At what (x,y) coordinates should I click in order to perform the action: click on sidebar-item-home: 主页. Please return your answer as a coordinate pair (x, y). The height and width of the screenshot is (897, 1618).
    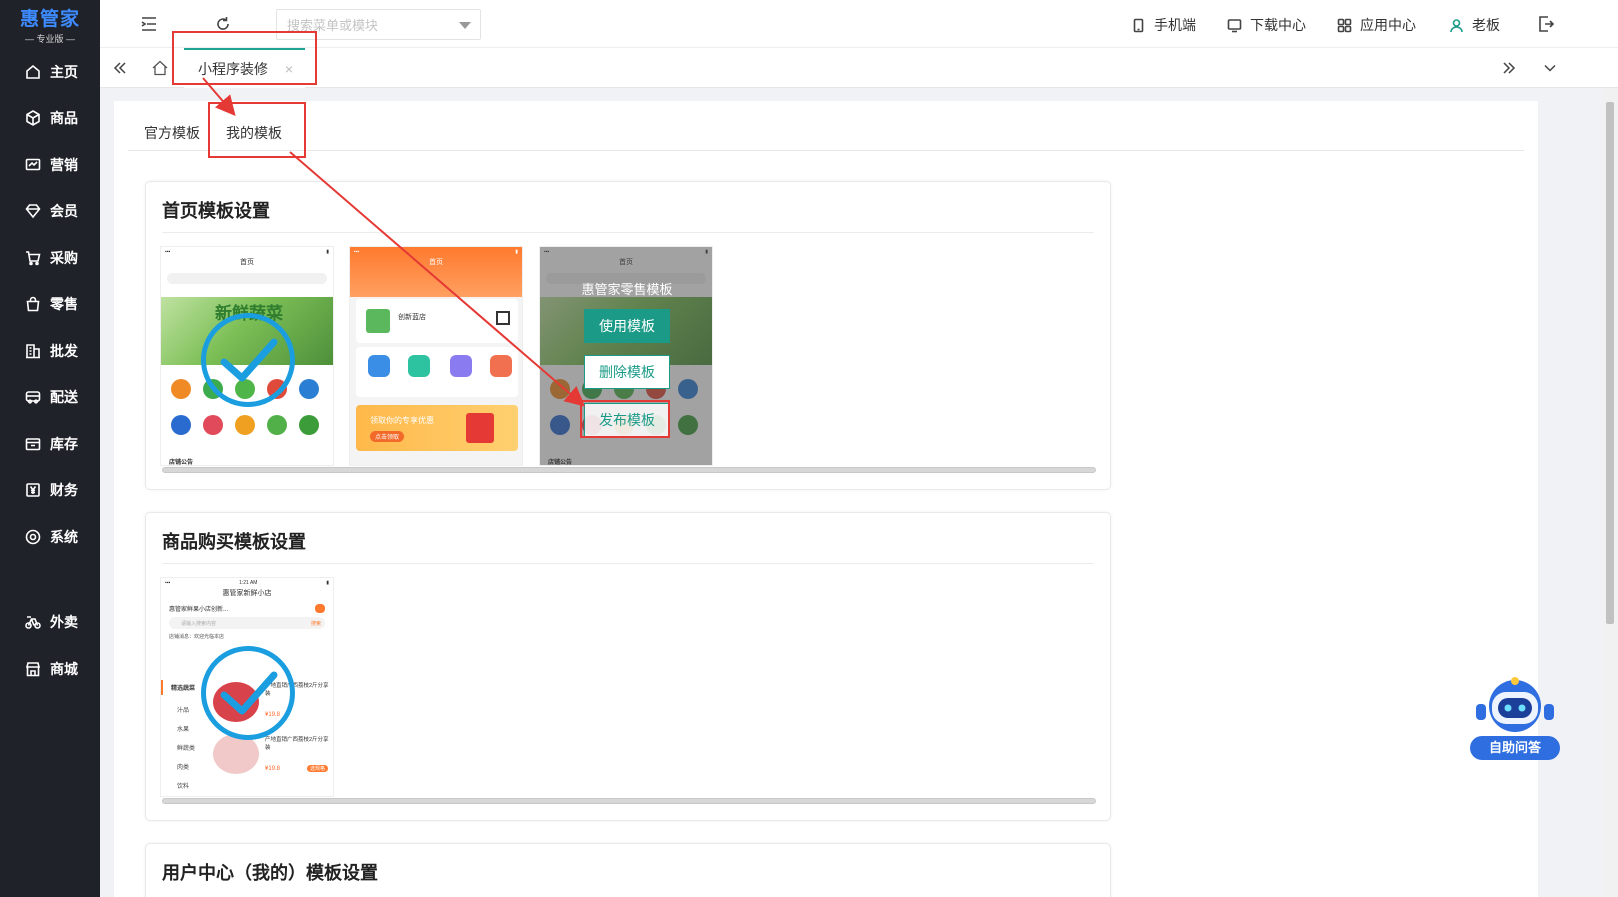
    Looking at the image, I should click on (50, 72).